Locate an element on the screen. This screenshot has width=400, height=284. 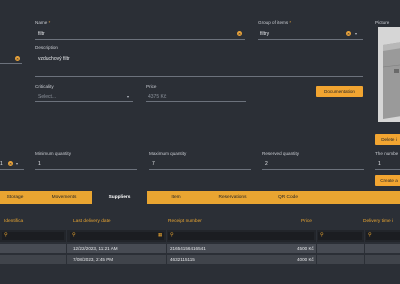
criticality-underline is located at coordinates (84, 101).